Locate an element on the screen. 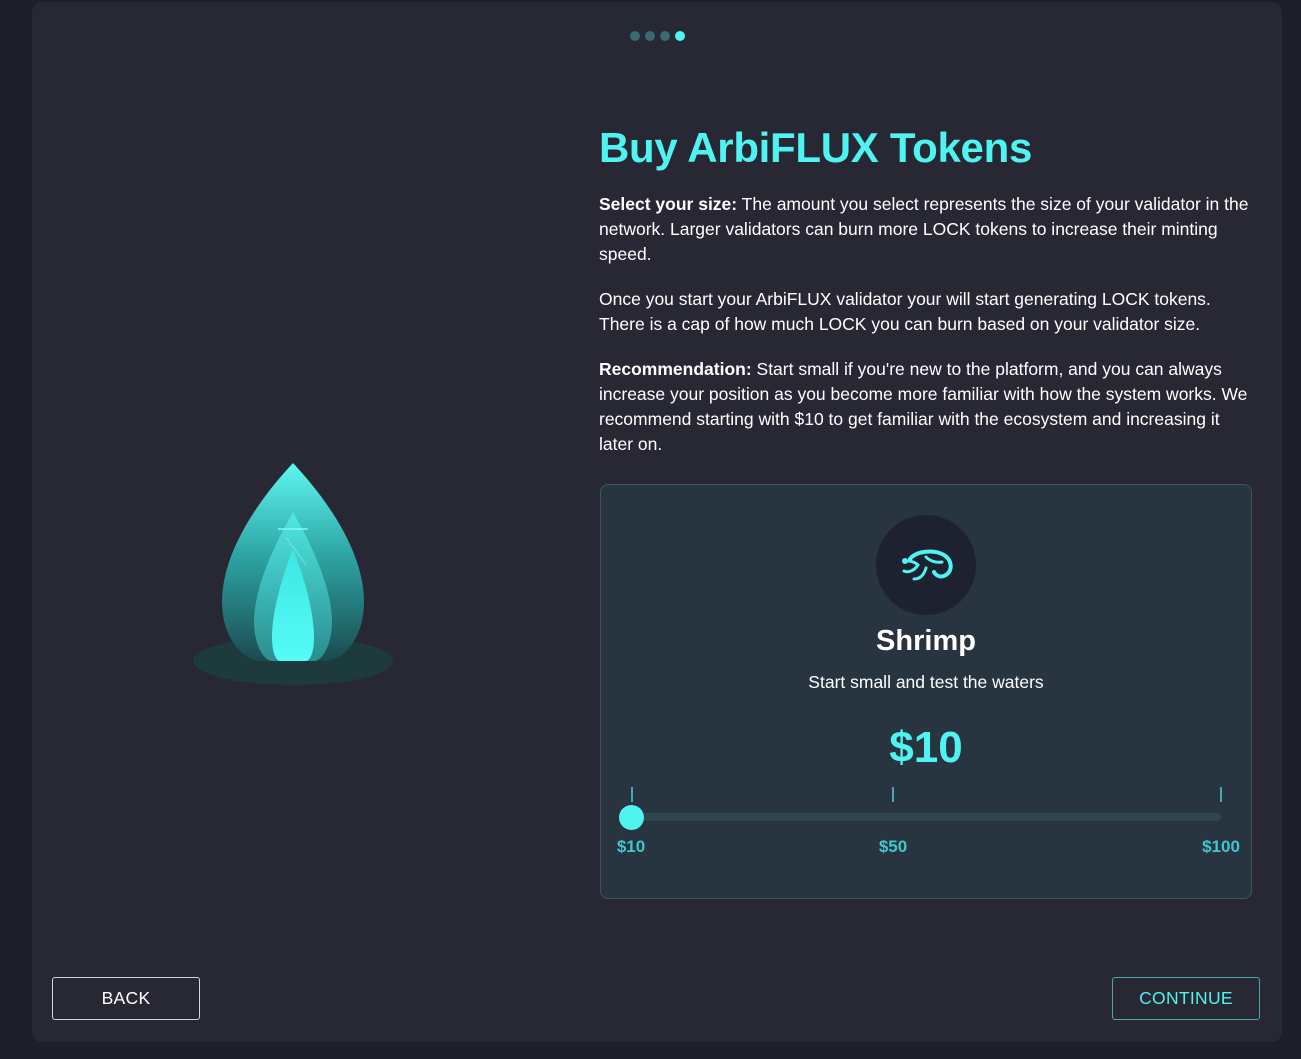 This screenshot has height=1059, width=1301. tier-name: Shrimp is located at coordinates (926, 641).